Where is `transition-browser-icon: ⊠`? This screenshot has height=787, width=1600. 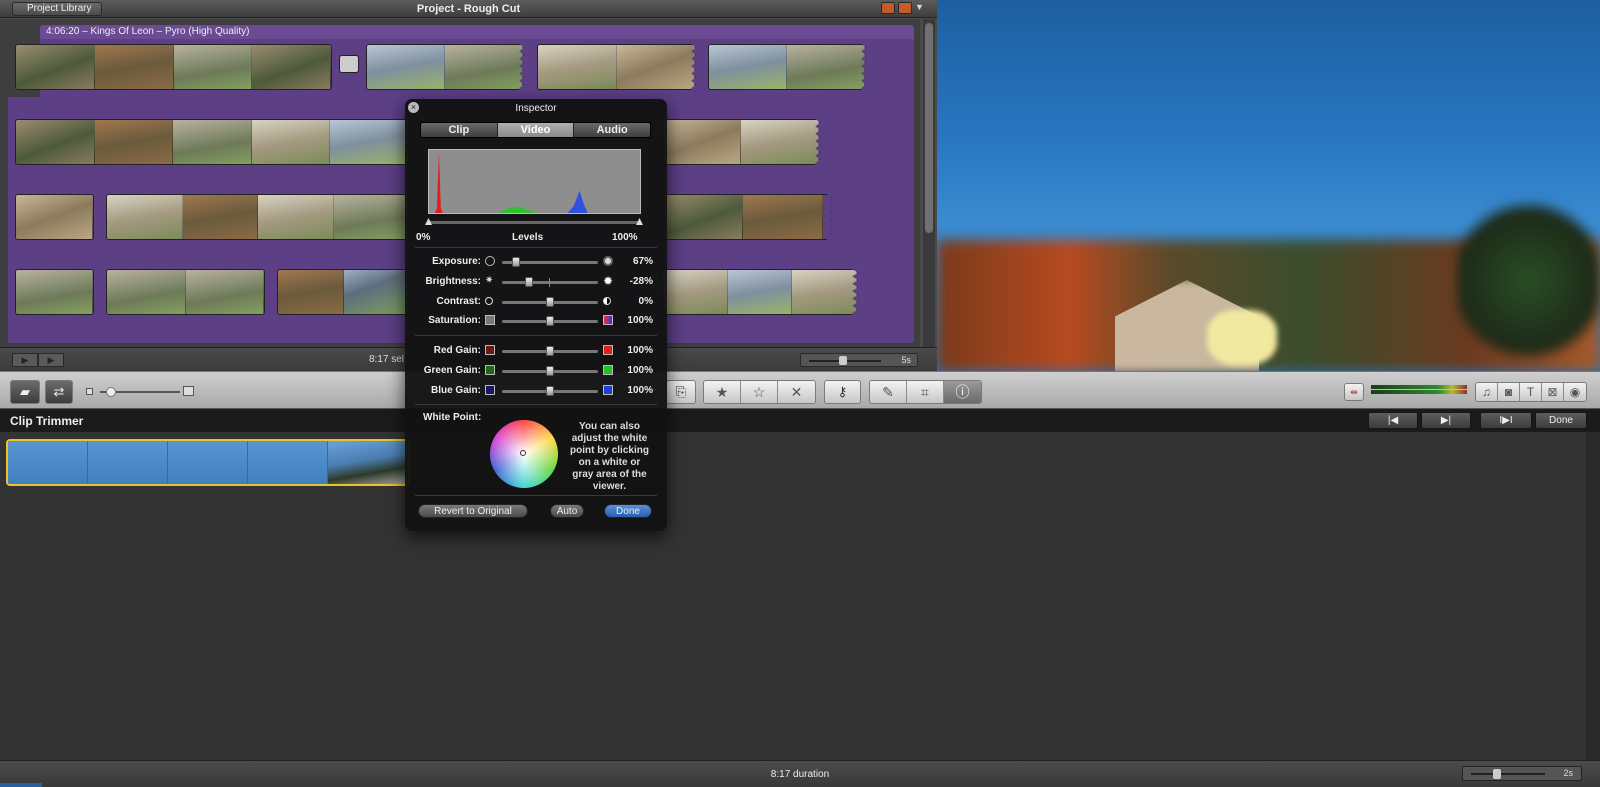
transition-browser-icon: ⊠ is located at coordinates (1553, 392).